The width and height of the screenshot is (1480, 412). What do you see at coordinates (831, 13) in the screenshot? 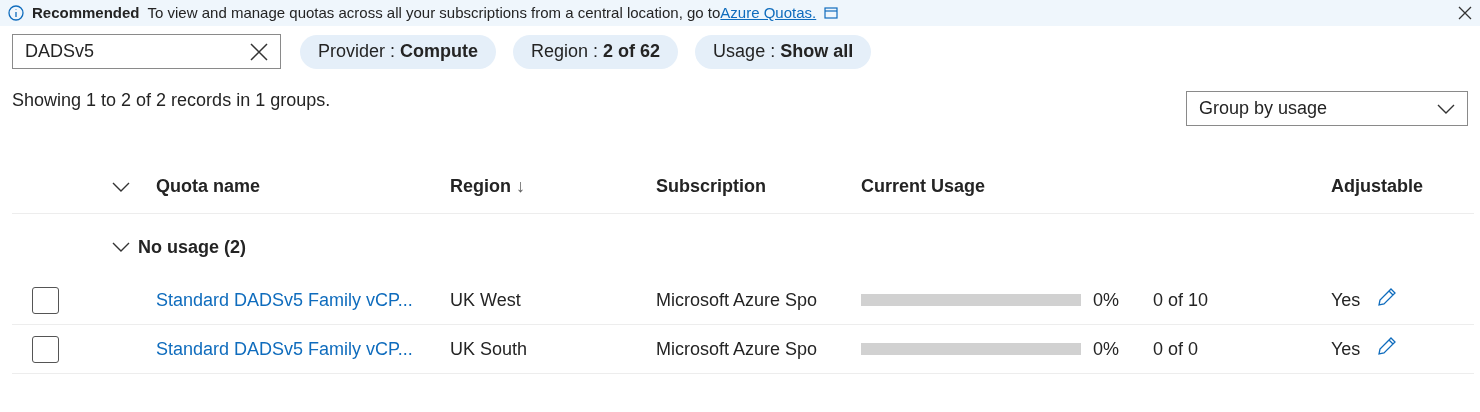
I see `external-link-icon` at bounding box center [831, 13].